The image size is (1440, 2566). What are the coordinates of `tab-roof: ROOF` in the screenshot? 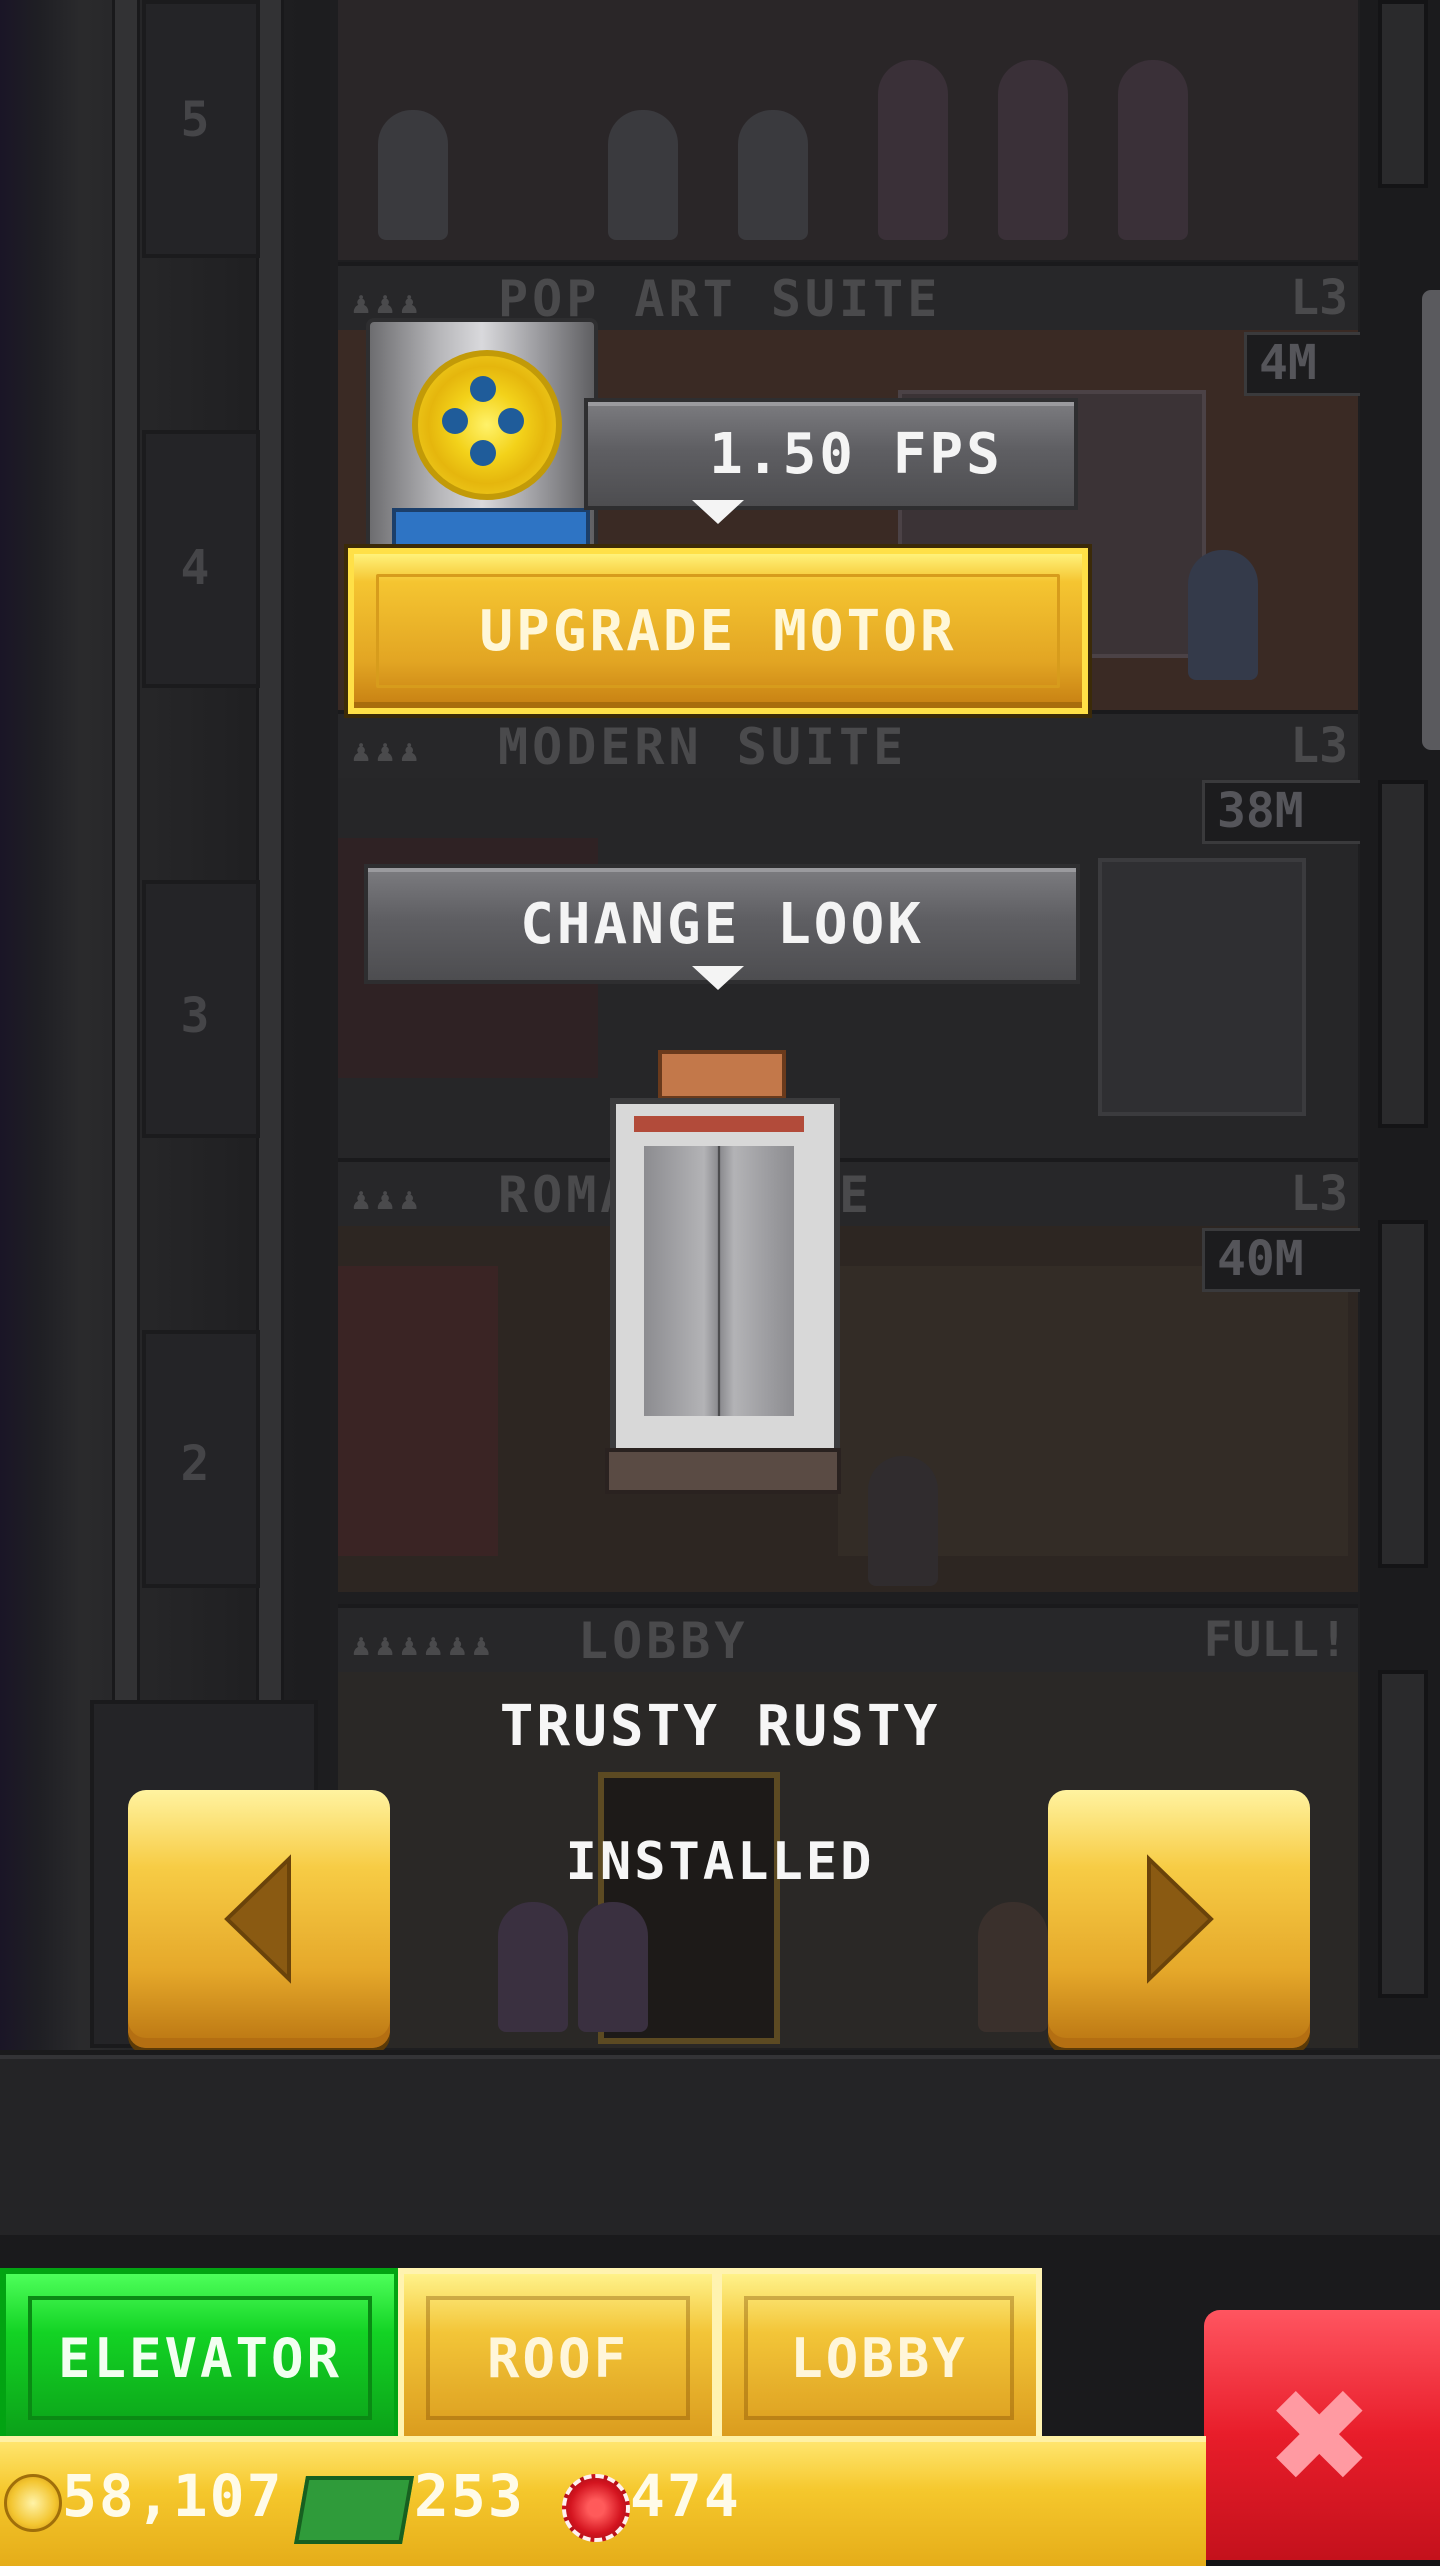 It's located at (558, 2358).